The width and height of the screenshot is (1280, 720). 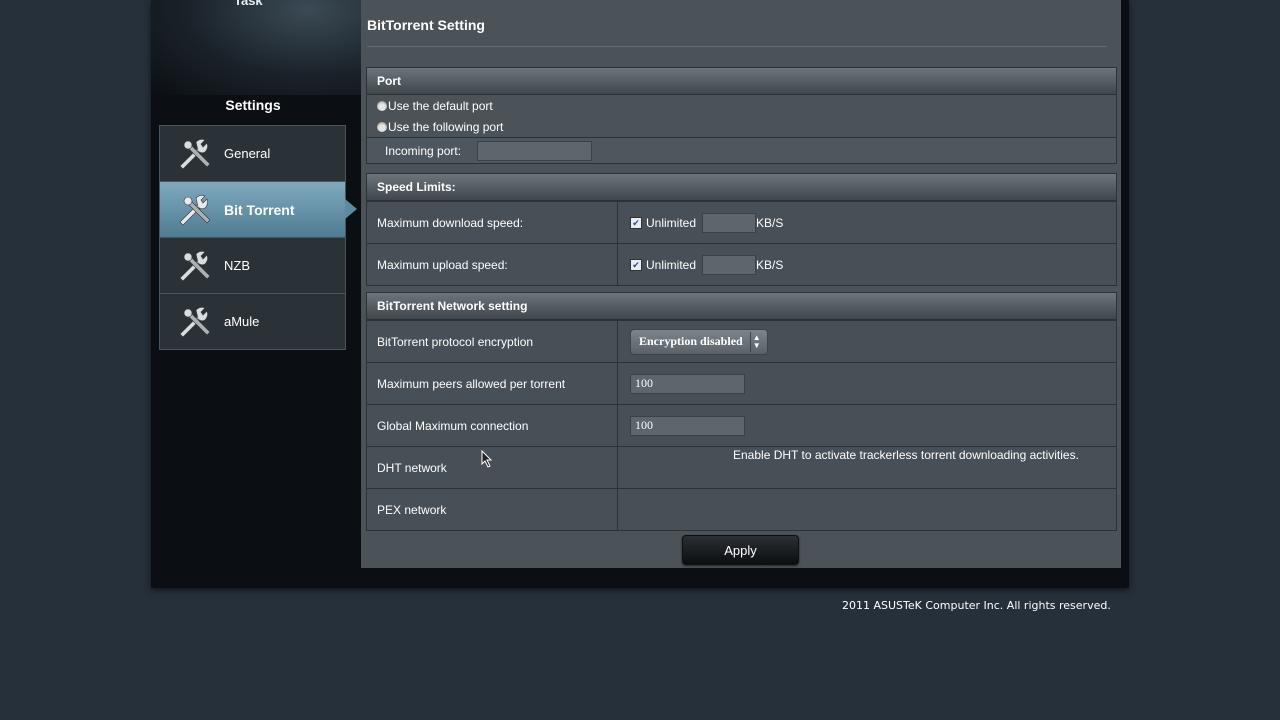 I want to click on apply-button: Apply, so click(x=740, y=550).